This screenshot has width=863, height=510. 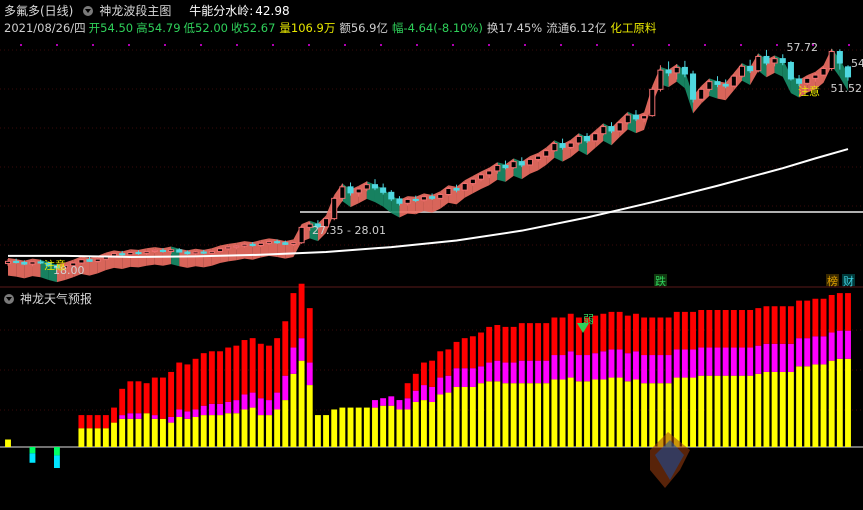 I want to click on annotation-finance: 财, so click(x=848, y=281).